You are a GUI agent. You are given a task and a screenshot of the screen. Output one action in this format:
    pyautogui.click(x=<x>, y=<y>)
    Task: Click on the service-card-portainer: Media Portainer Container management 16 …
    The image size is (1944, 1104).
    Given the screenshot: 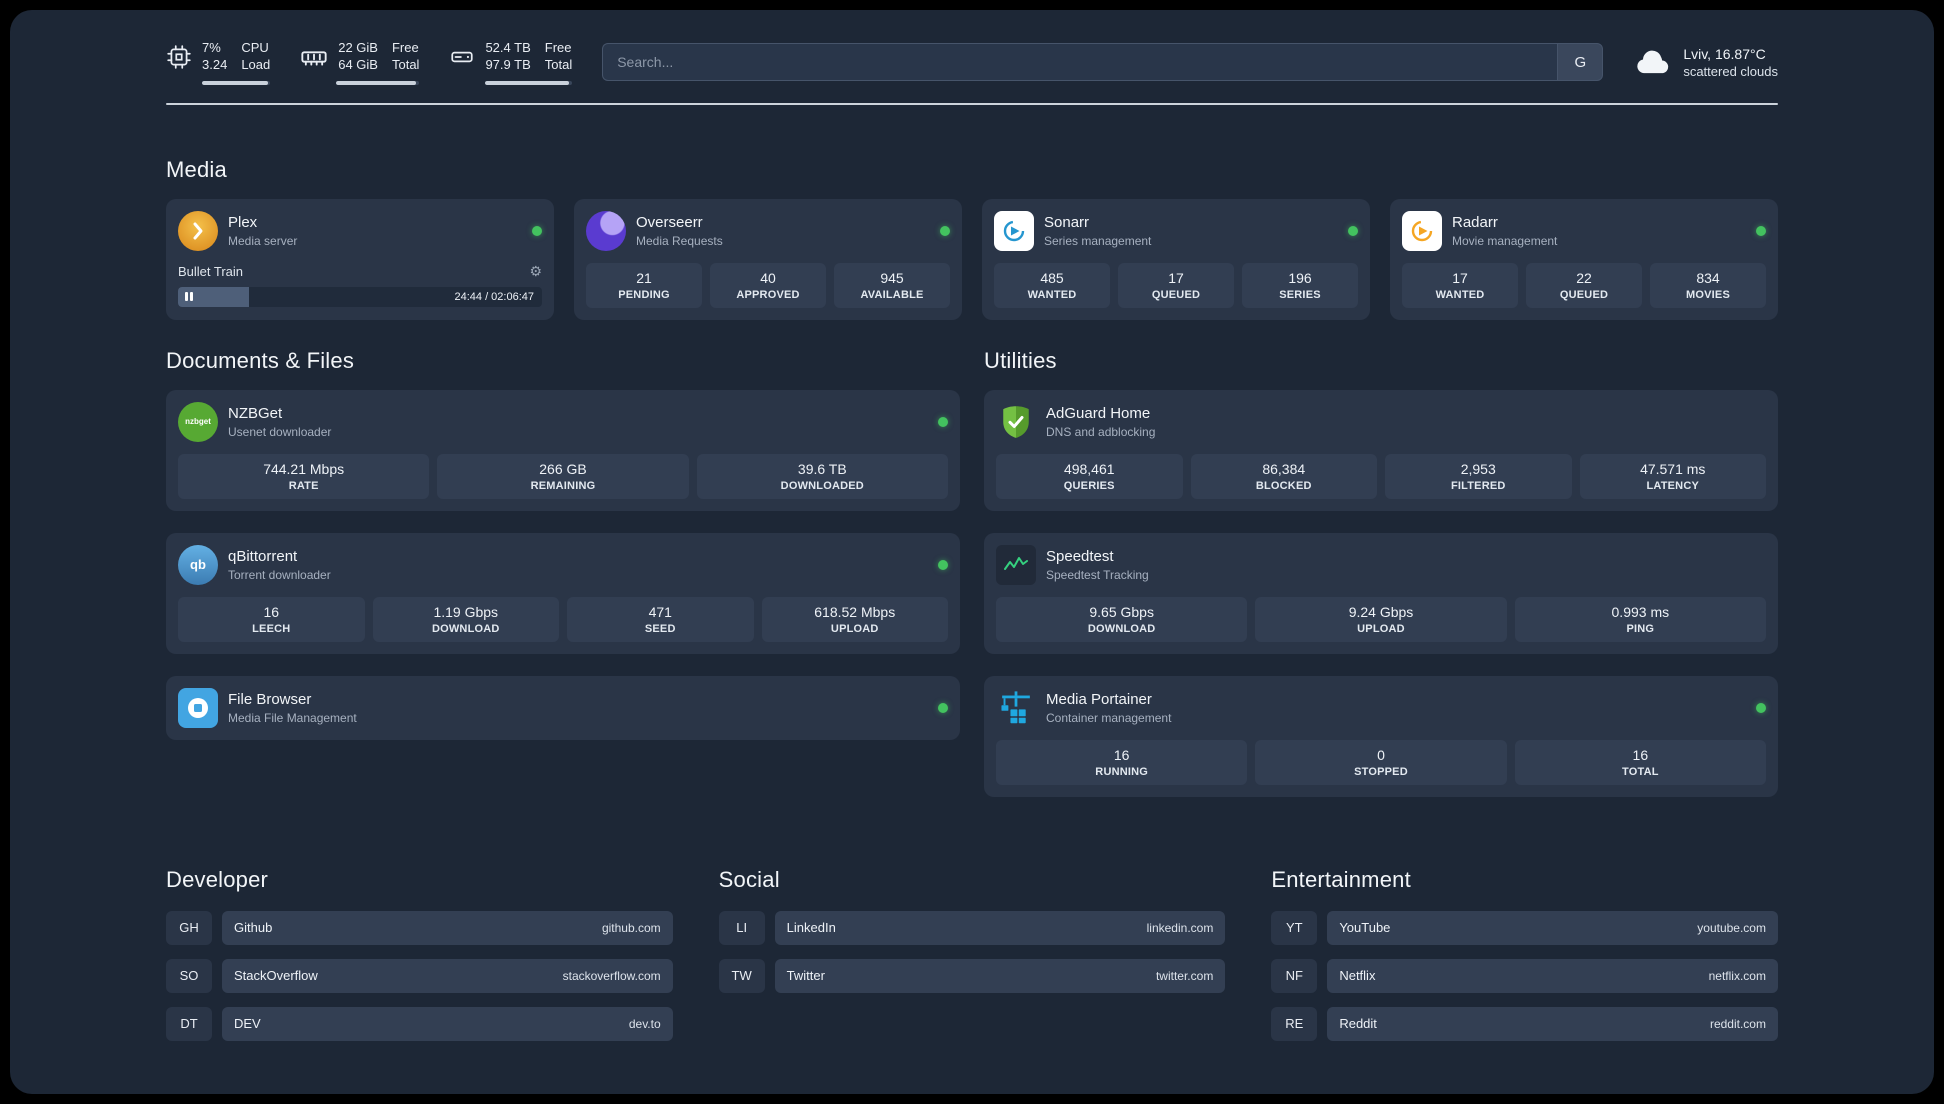 What is the action you would take?
    pyautogui.click(x=1381, y=736)
    